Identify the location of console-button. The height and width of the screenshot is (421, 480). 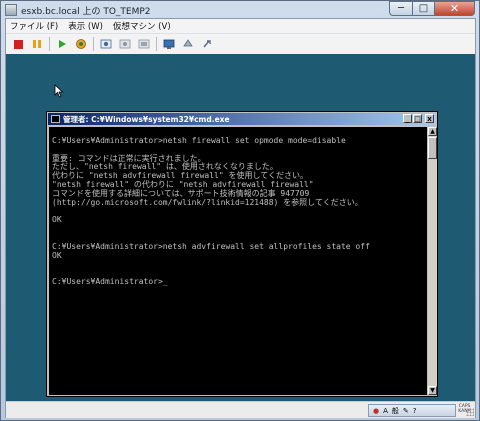
(169, 44).